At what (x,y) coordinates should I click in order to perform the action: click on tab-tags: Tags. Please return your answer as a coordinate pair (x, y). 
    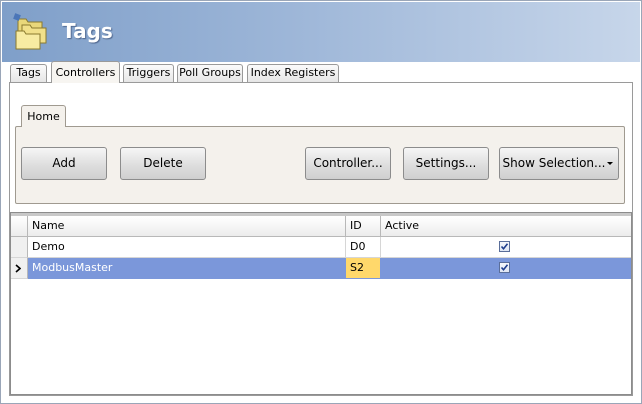
    Looking at the image, I should click on (28, 73).